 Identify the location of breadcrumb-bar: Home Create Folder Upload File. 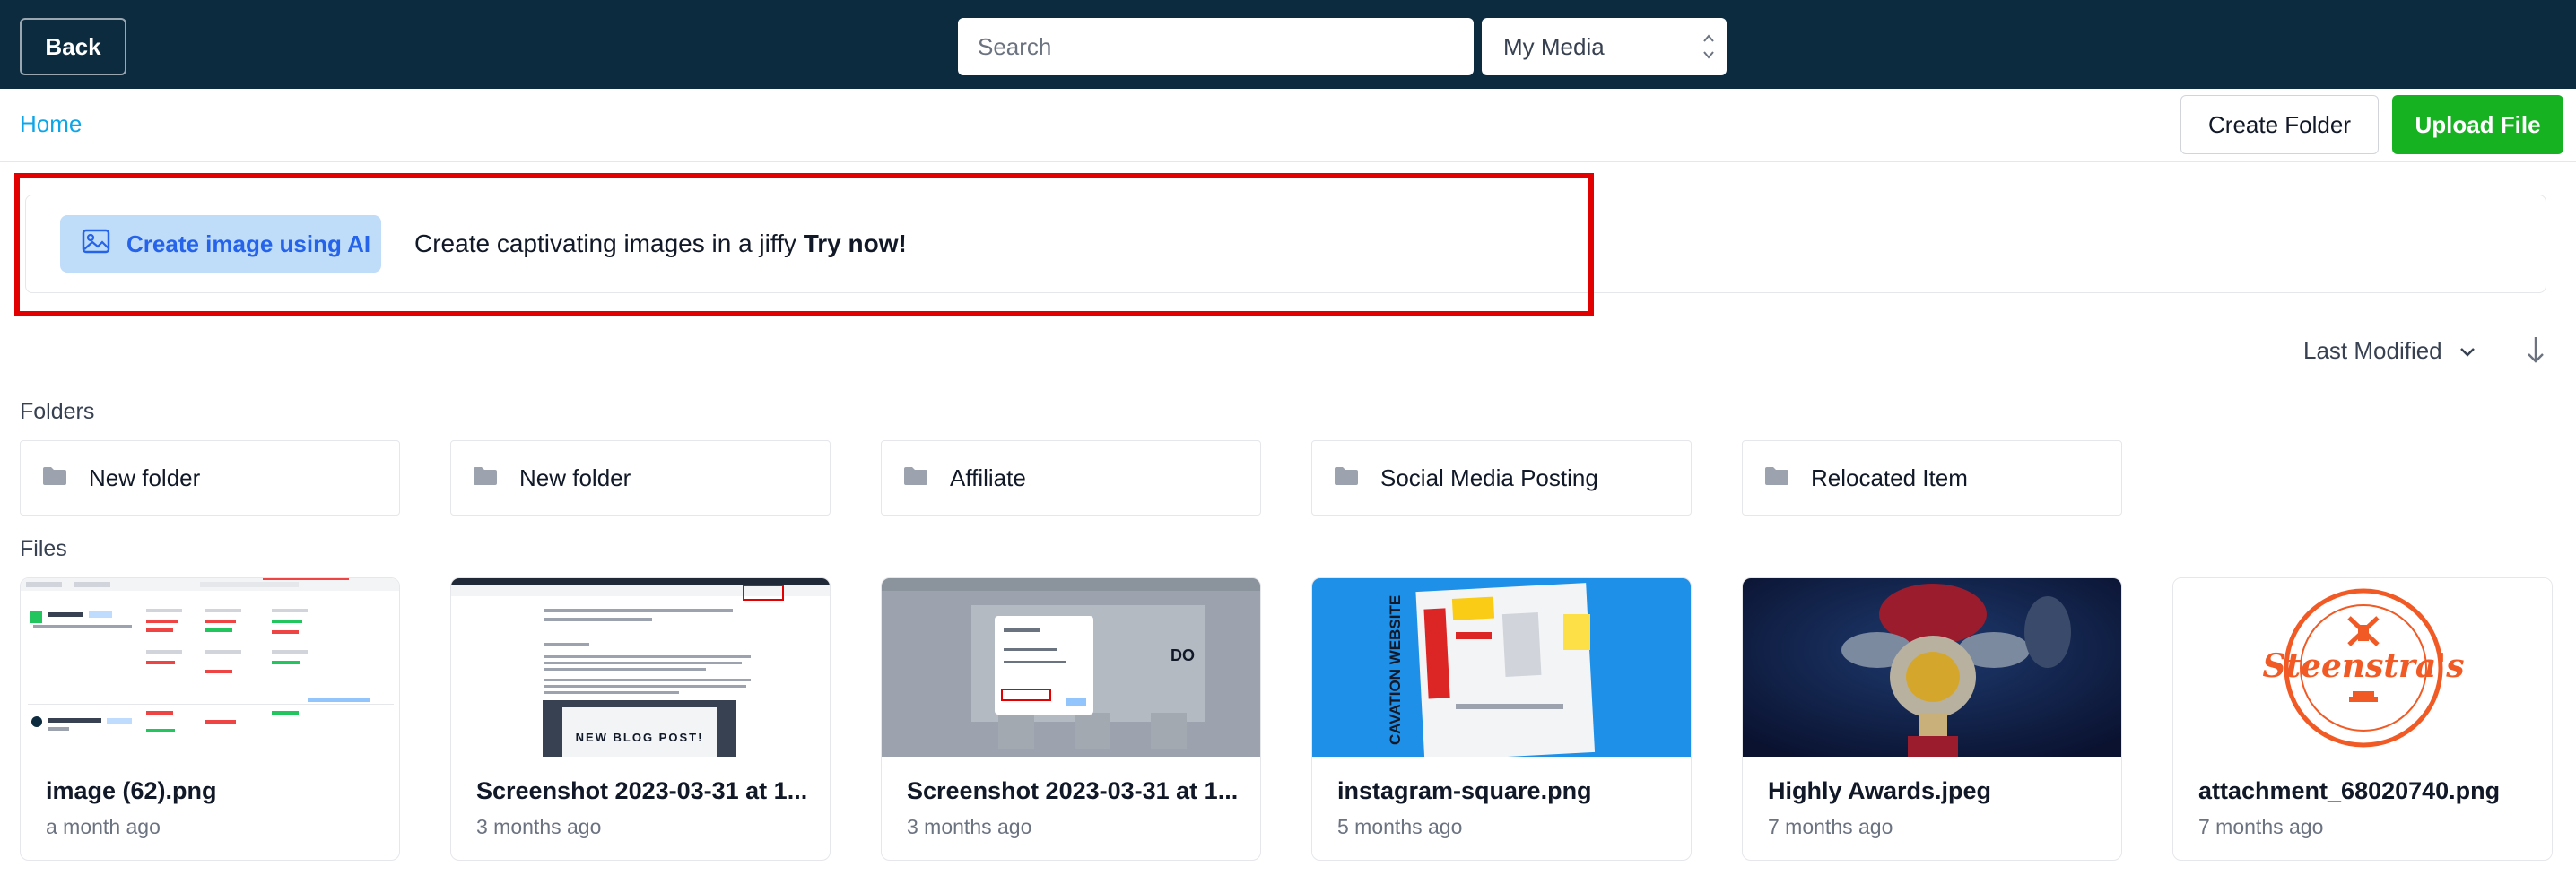
(1288, 125).